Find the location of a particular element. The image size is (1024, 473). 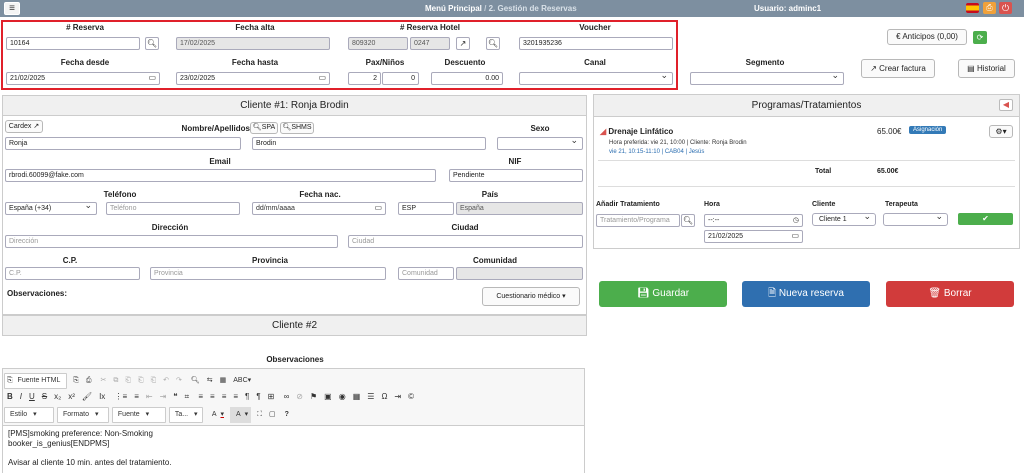

select-all-icon: ▦ is located at coordinates (223, 381).